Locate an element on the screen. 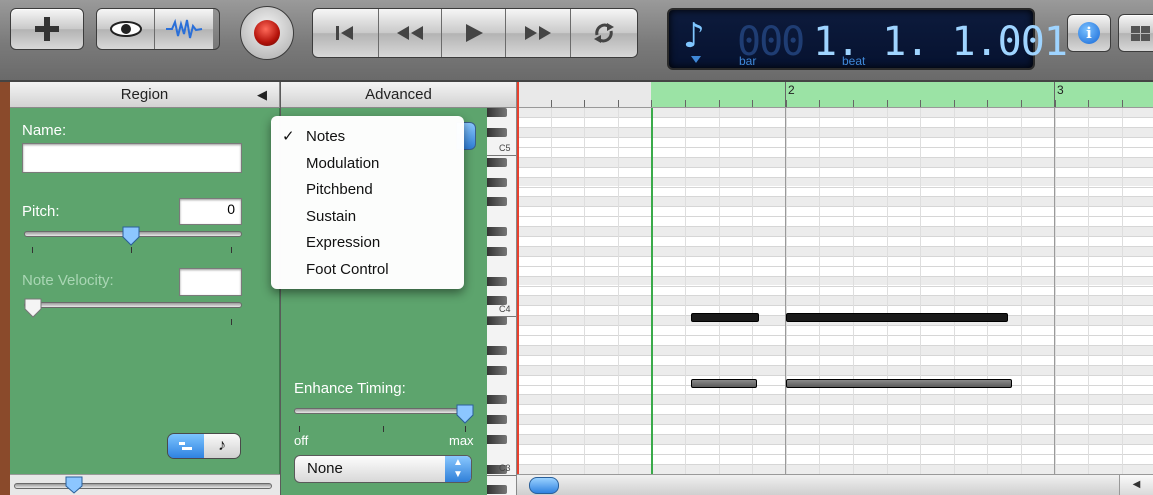 Image resolution: width=1153 pixels, height=495 pixels. octave-label: C4 is located at coordinates (505, 309).